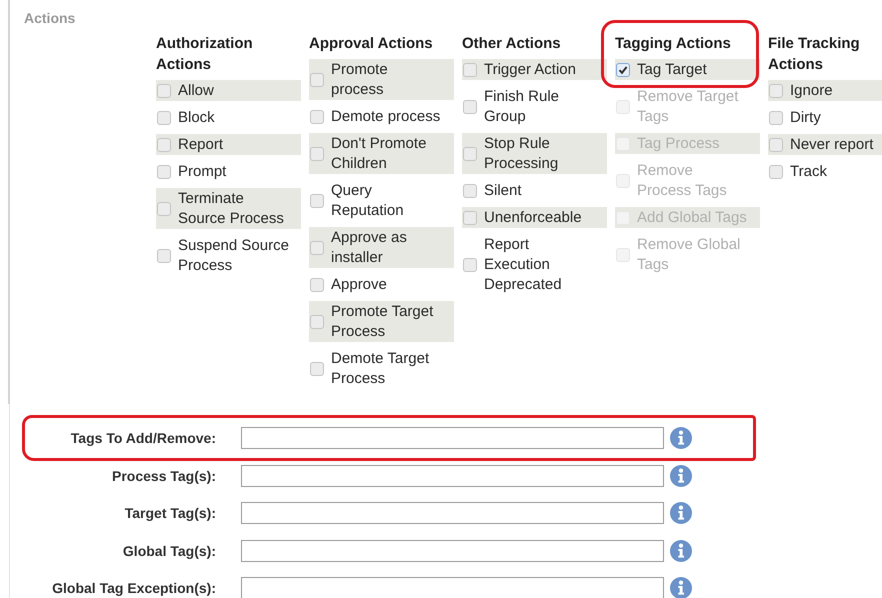  Describe the element at coordinates (201, 144) in the screenshot. I see `option-label: Report` at that location.